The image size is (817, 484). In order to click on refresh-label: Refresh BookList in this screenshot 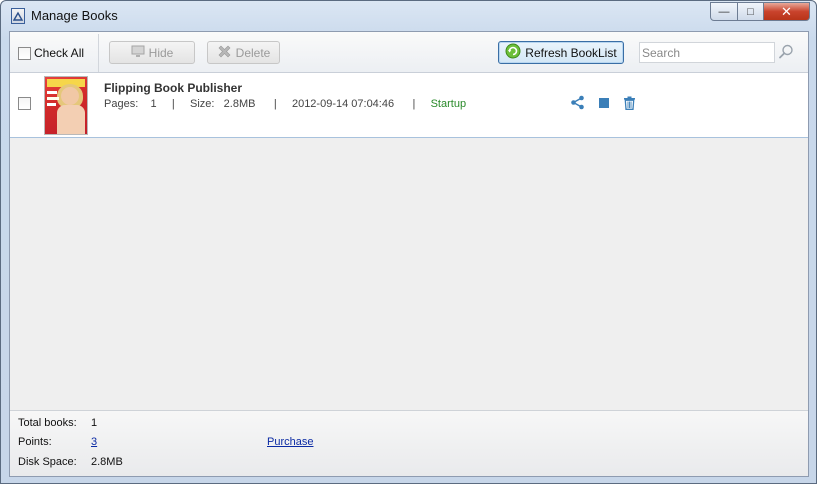, I will do `click(571, 52)`.